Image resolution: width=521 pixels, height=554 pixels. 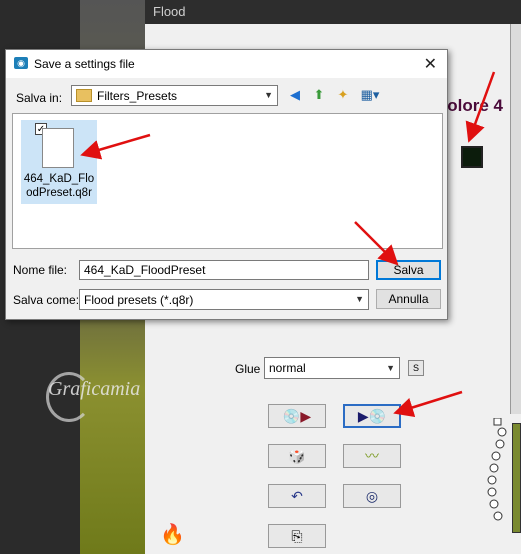 I want to click on play-disc-icon: ▶💿, so click(x=372, y=415).